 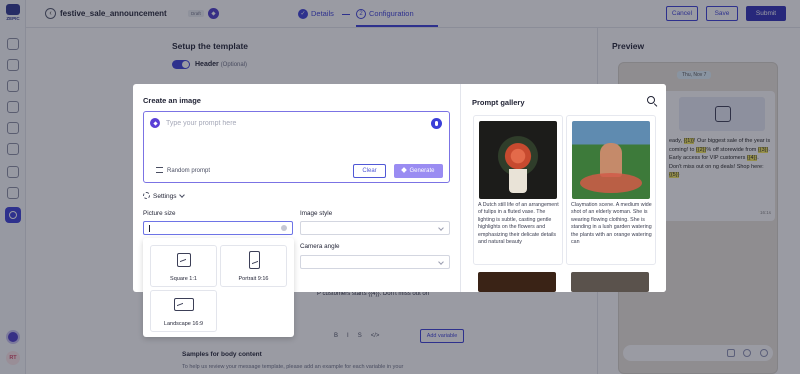 What do you see at coordinates (375, 262) in the screenshot?
I see `camera-angle-select` at bounding box center [375, 262].